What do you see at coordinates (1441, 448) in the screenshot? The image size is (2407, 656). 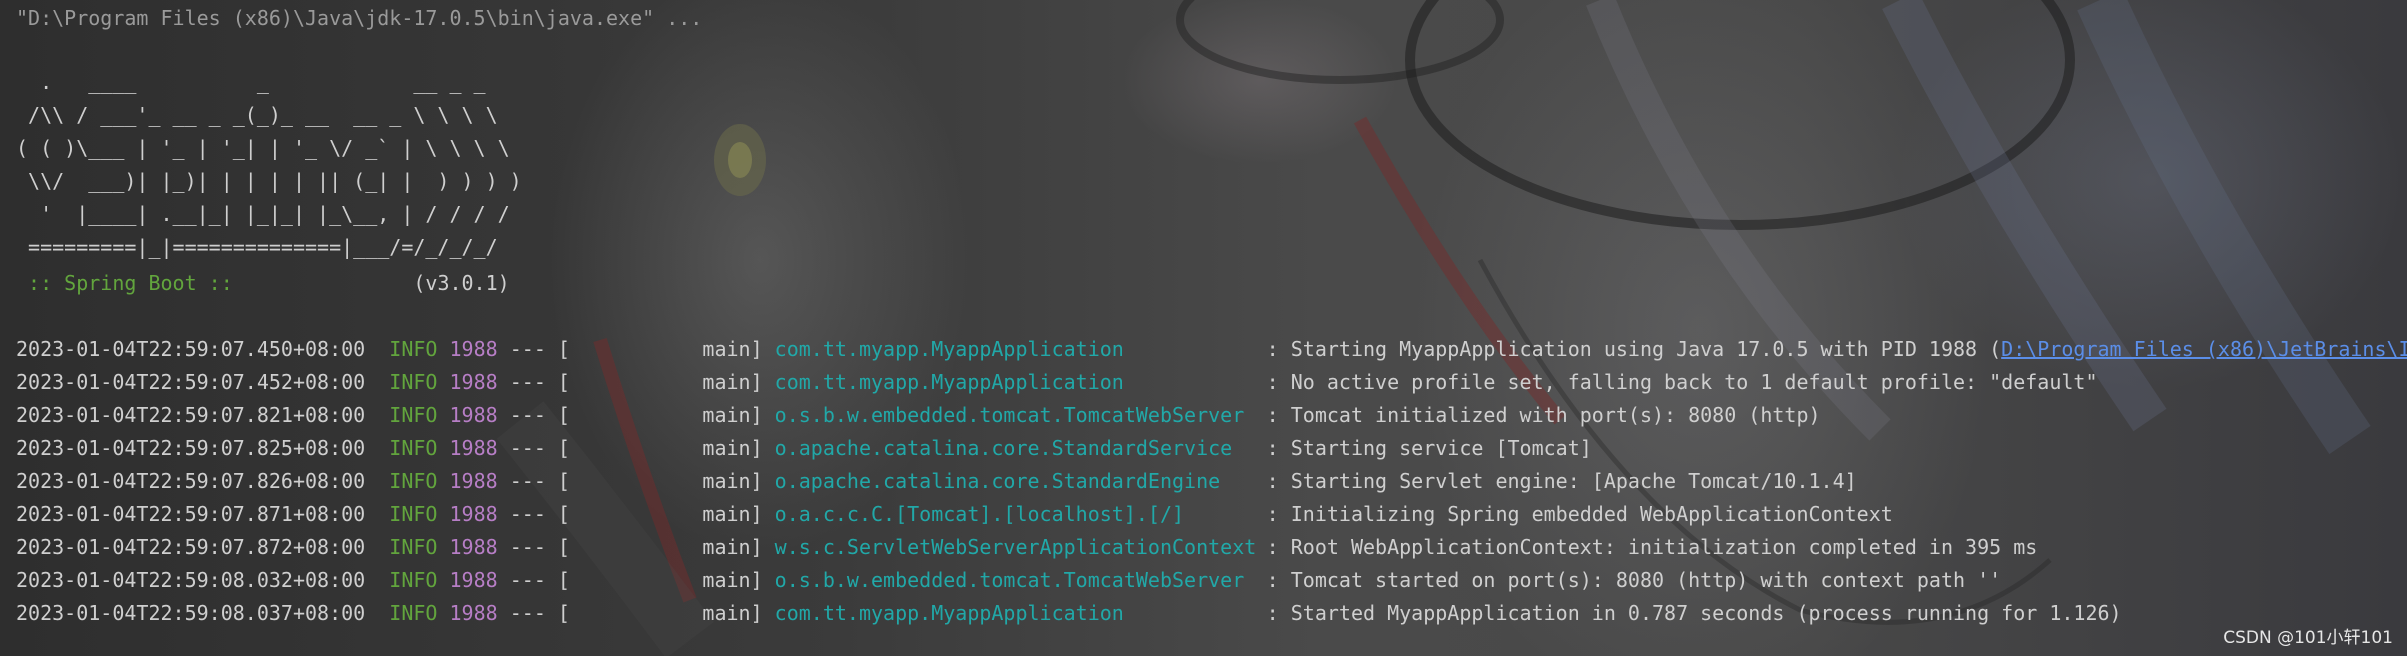 I see `log-message: Starting service [Tomcat]` at bounding box center [1441, 448].